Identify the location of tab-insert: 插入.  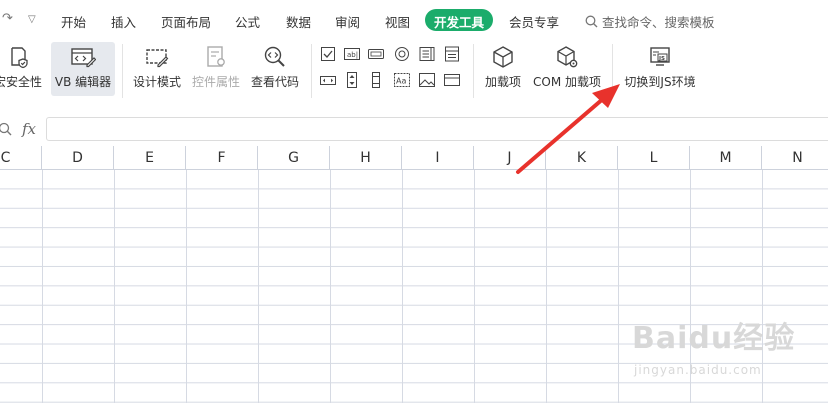
(123, 21).